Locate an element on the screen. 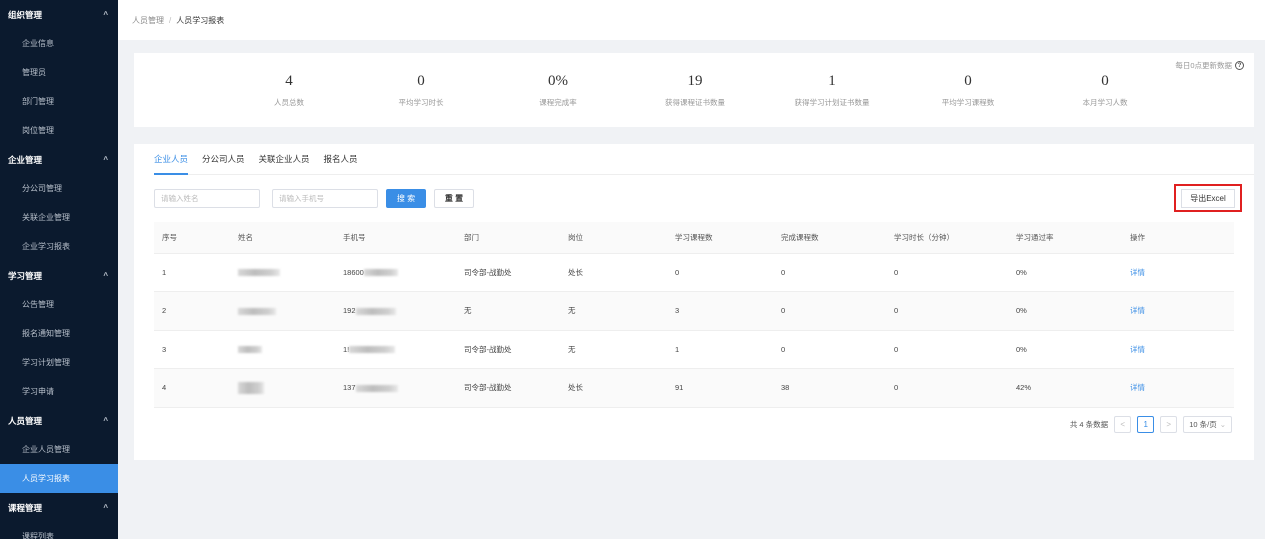 Image resolution: width=1265 pixels, height=539 pixels. cell-no: 2 is located at coordinates (192, 311).